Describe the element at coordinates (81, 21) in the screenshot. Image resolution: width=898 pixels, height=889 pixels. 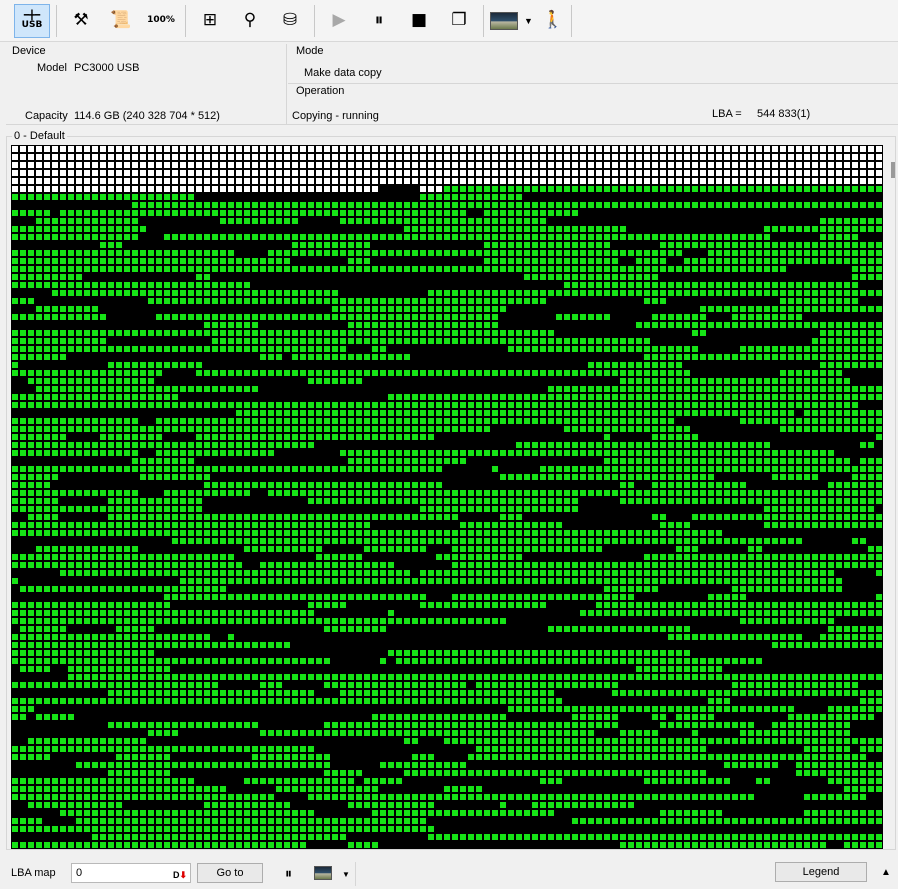
I see `tools-button: ⚒` at that location.